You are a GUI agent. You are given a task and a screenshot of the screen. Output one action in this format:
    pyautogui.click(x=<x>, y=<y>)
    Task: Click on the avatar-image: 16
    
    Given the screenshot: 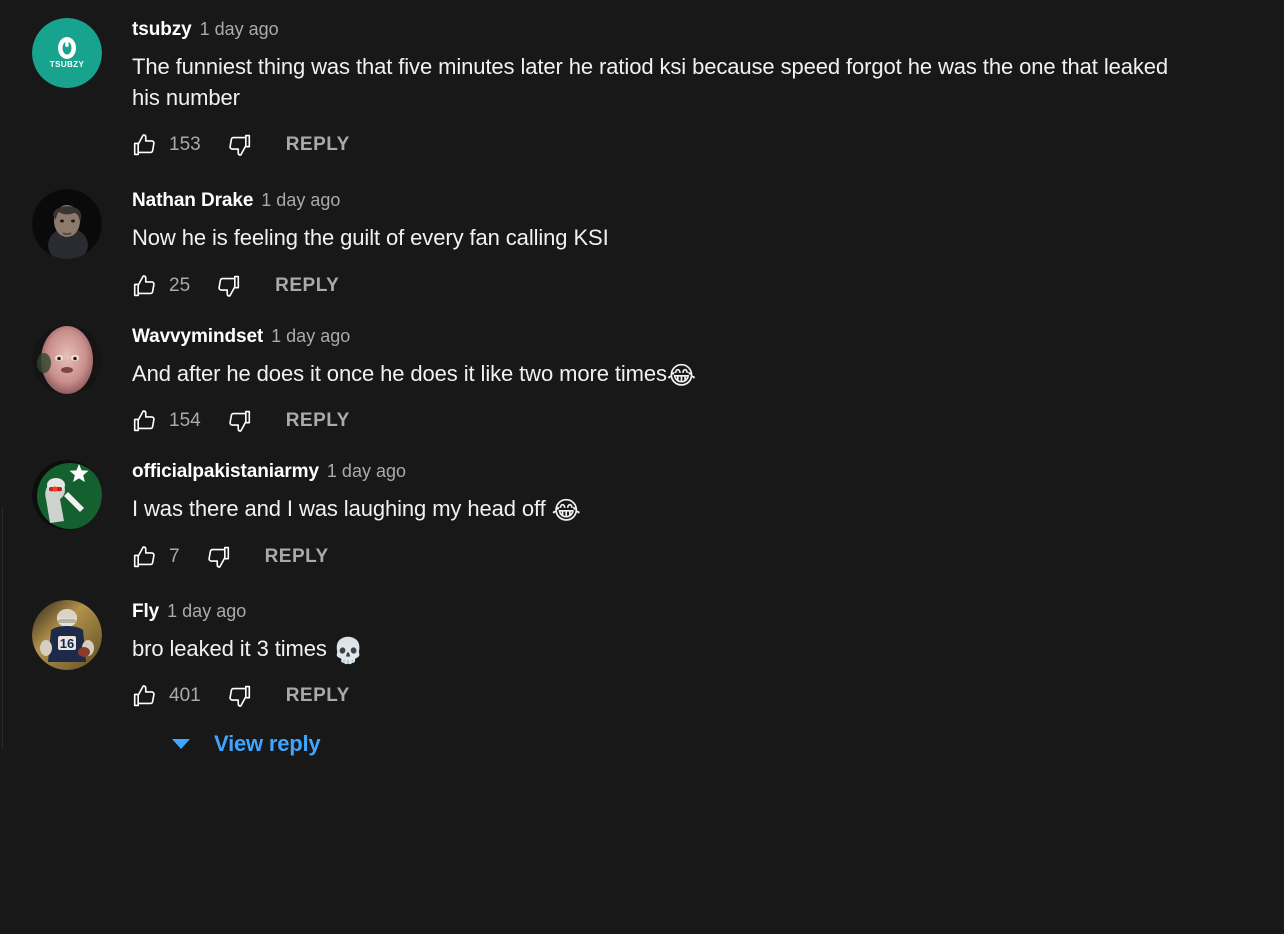 What is the action you would take?
    pyautogui.click(x=67, y=634)
    